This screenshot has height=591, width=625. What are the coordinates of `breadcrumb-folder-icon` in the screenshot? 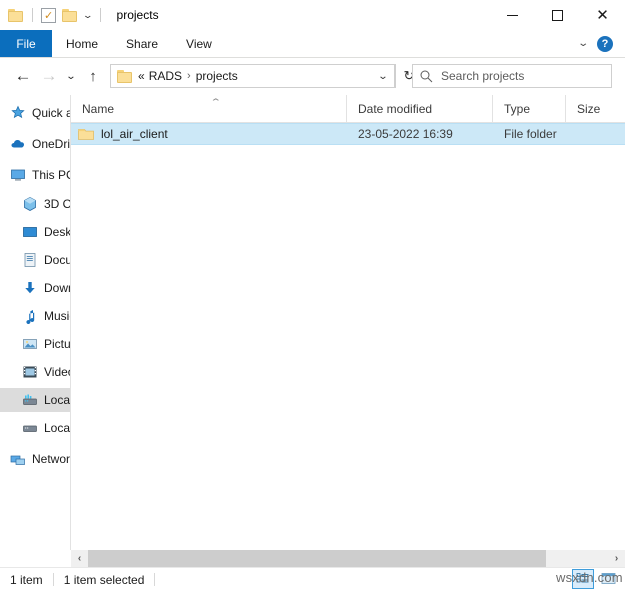 It's located at (125, 76).